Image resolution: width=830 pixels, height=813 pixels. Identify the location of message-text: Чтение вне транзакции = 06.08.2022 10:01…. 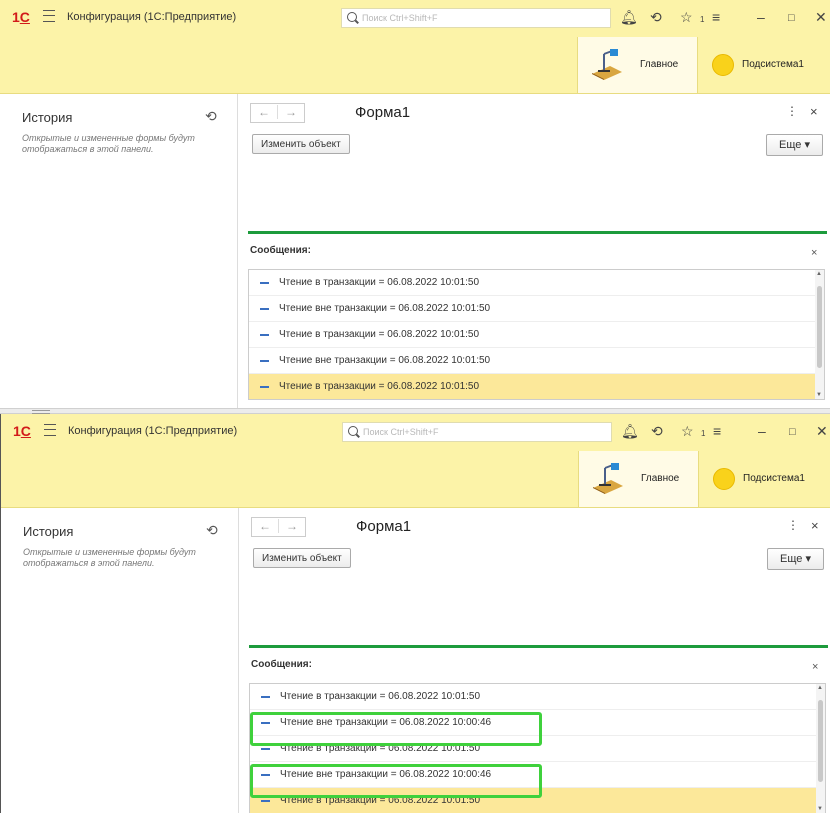
(385, 360).